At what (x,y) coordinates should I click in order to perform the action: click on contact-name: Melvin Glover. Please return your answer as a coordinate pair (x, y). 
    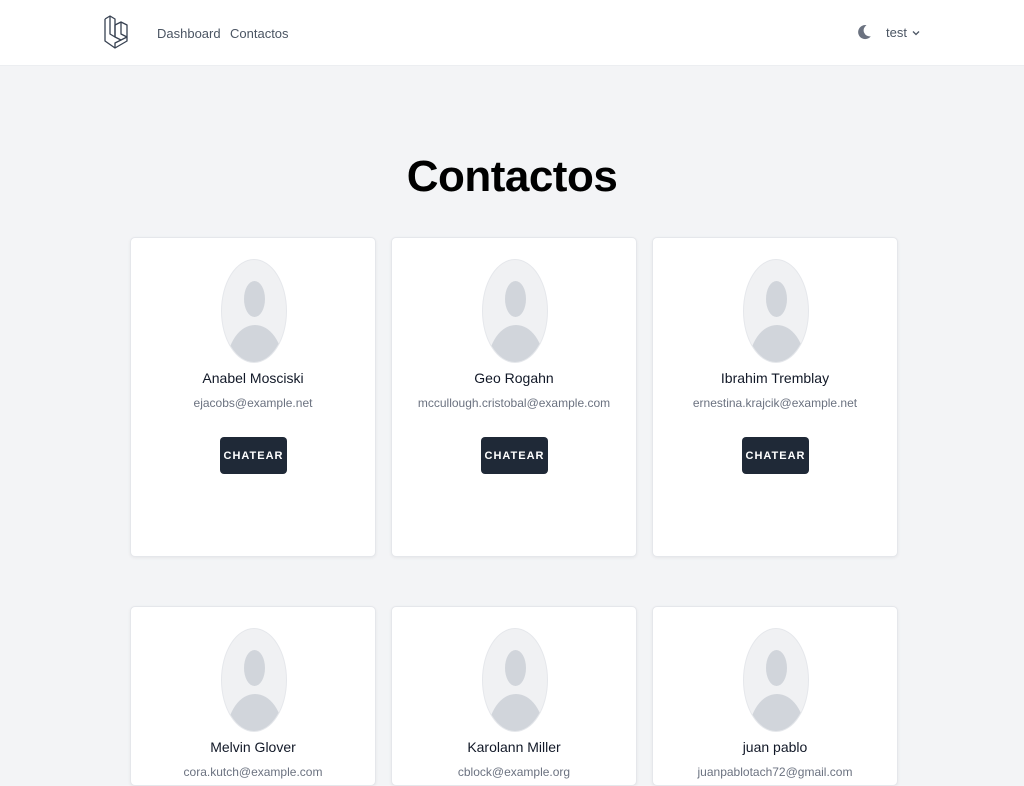
    Looking at the image, I should click on (253, 747).